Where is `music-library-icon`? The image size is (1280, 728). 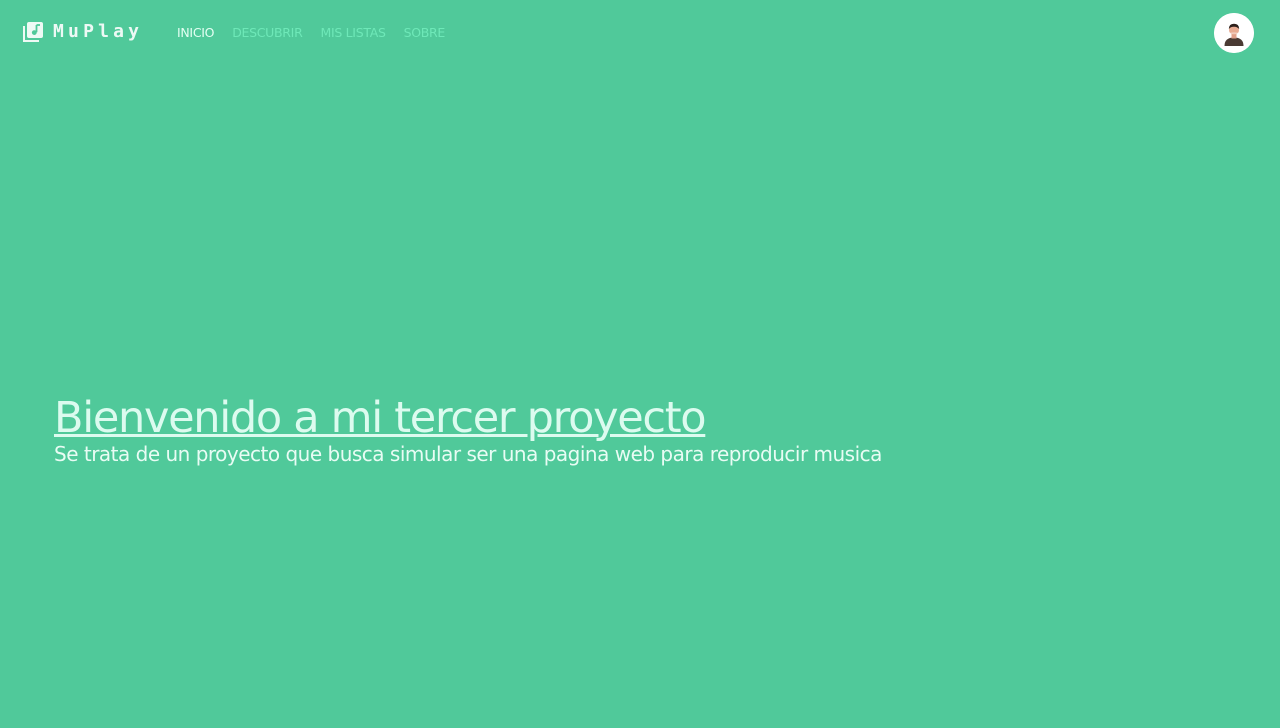
music-library-icon is located at coordinates (33, 32).